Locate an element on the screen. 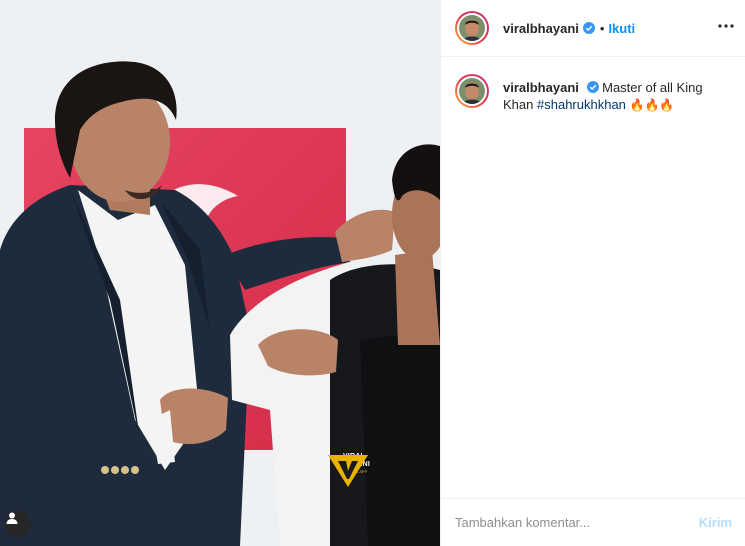 This screenshot has width=745, height=546. post-header: viralbhayani • Ikuti is located at coordinates (593, 28).